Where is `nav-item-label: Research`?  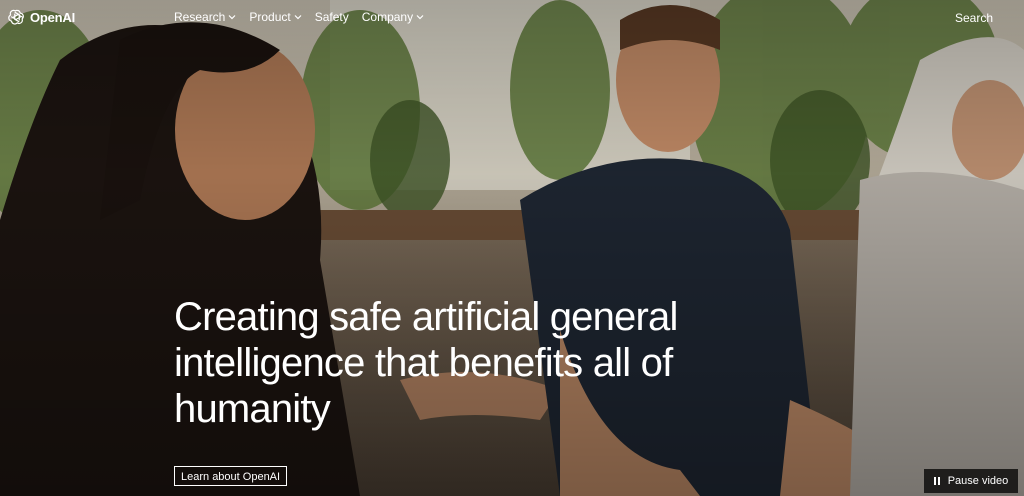 nav-item-label: Research is located at coordinates (200, 17).